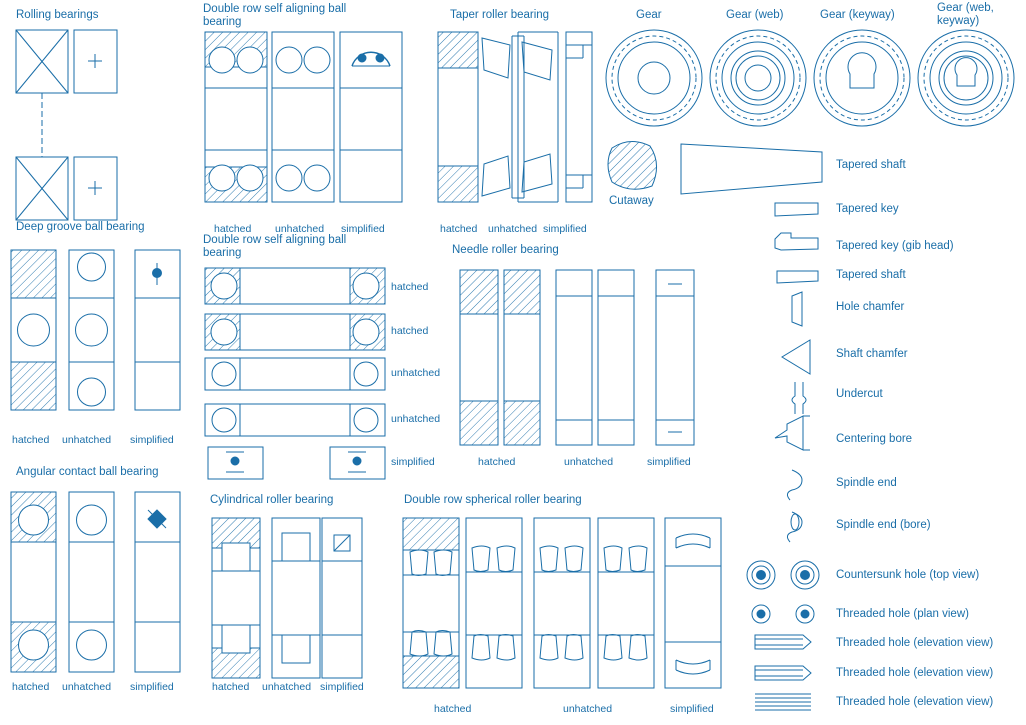  I want to click on shaft-label-threaded-hole-elev-3: Threaded hole (elevation view), so click(915, 702).